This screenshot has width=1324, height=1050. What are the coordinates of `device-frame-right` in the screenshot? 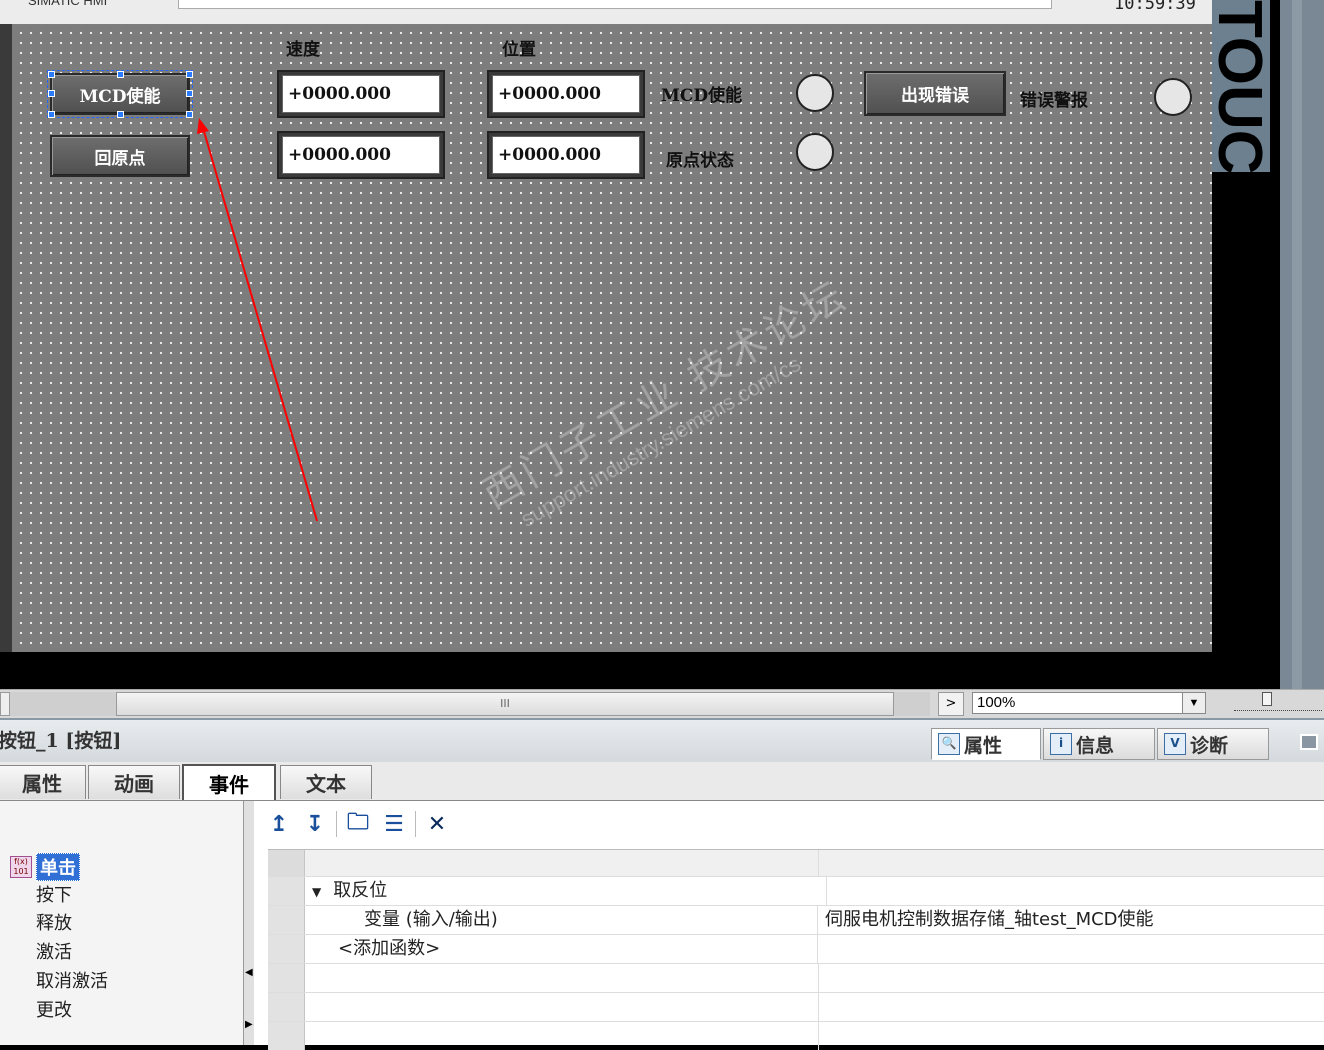 It's located at (1302, 345).